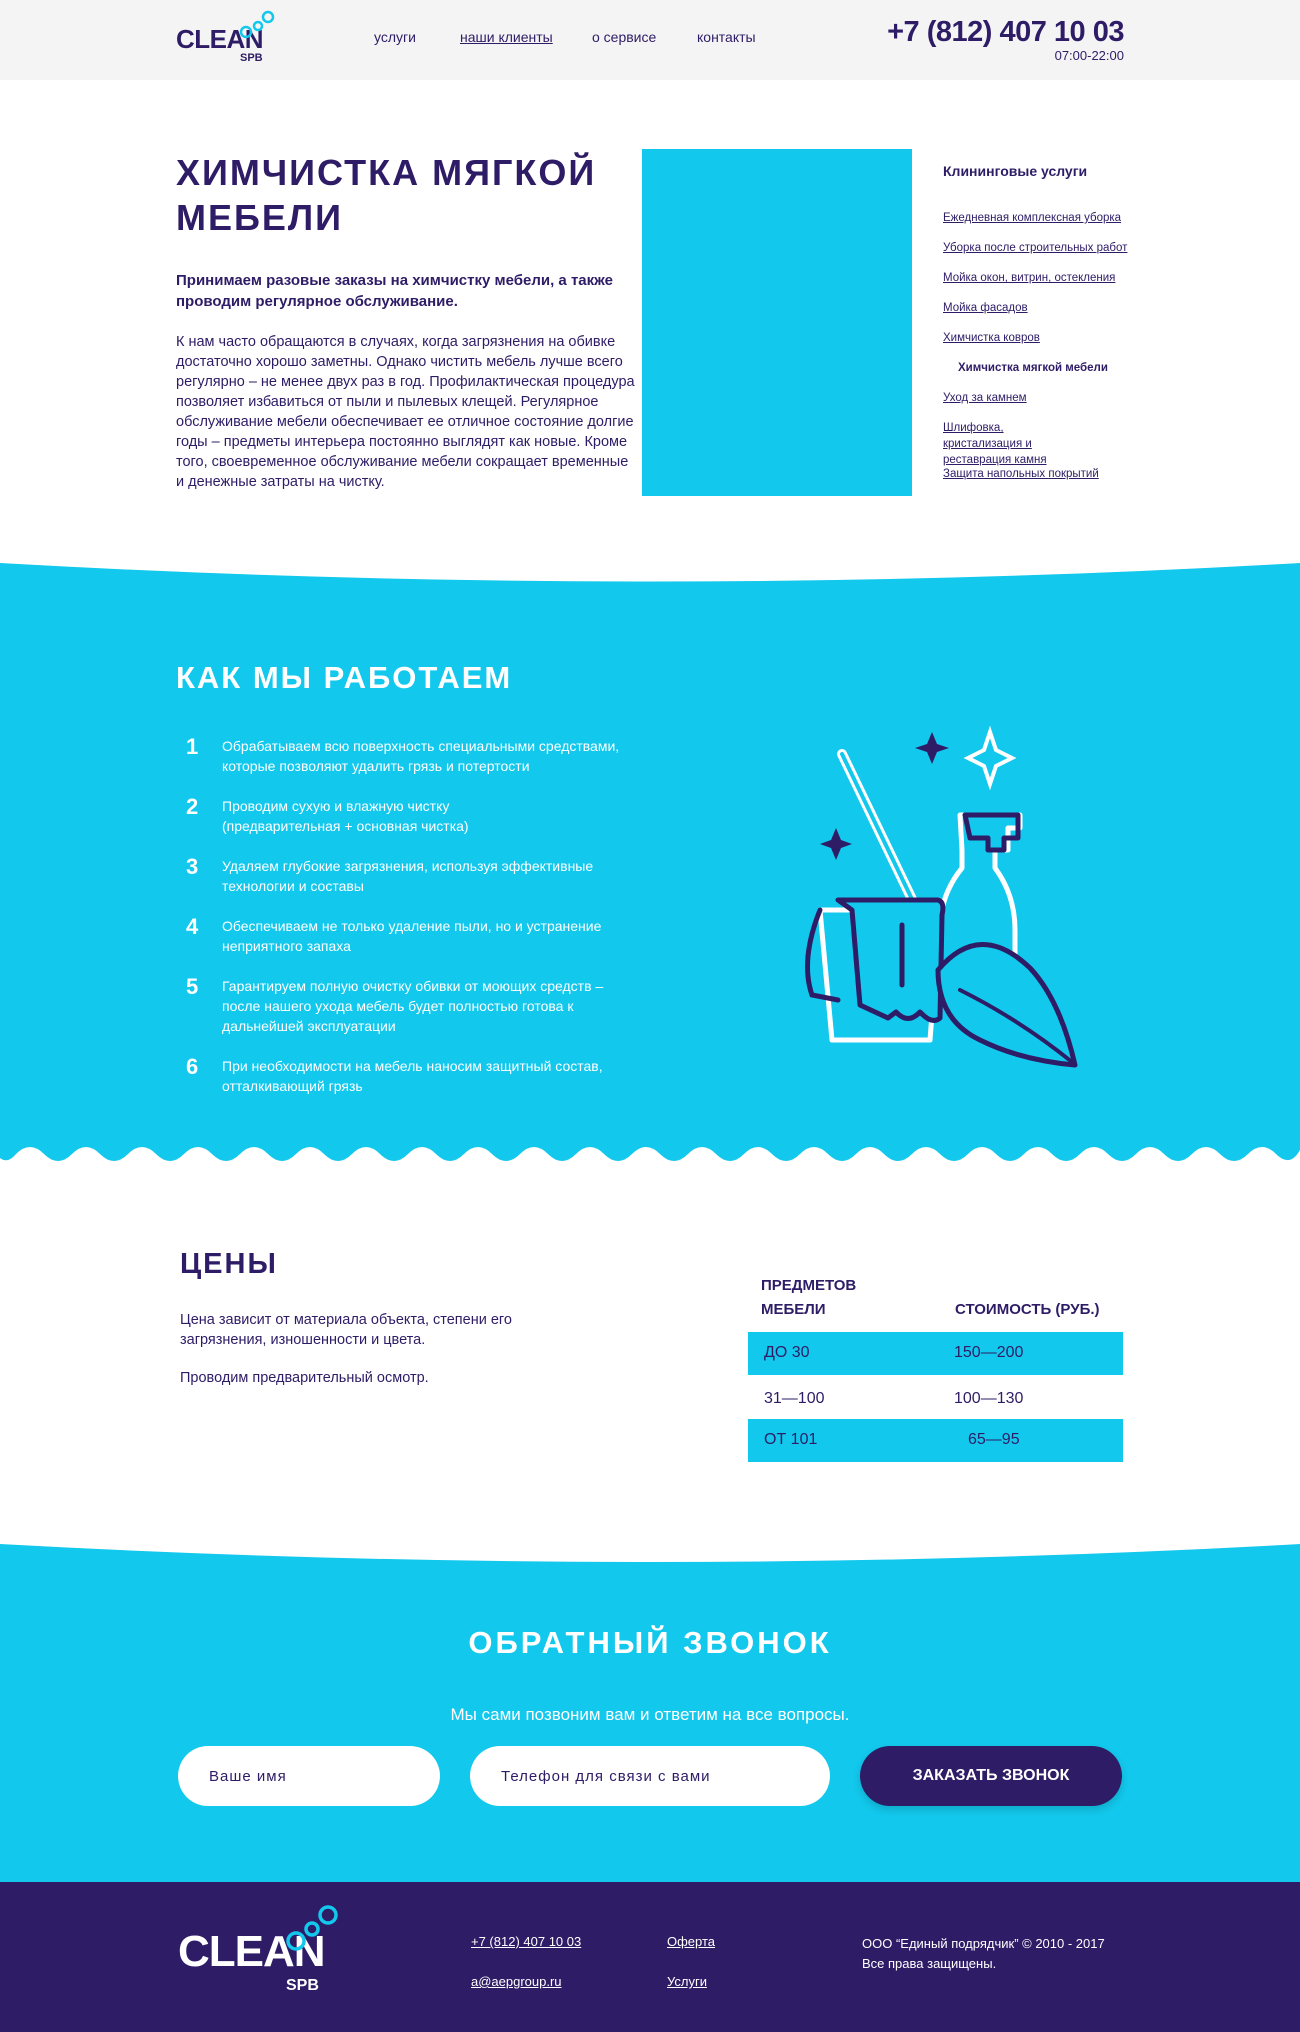  What do you see at coordinates (650, 1776) in the screenshot?
I see `phone-input` at bounding box center [650, 1776].